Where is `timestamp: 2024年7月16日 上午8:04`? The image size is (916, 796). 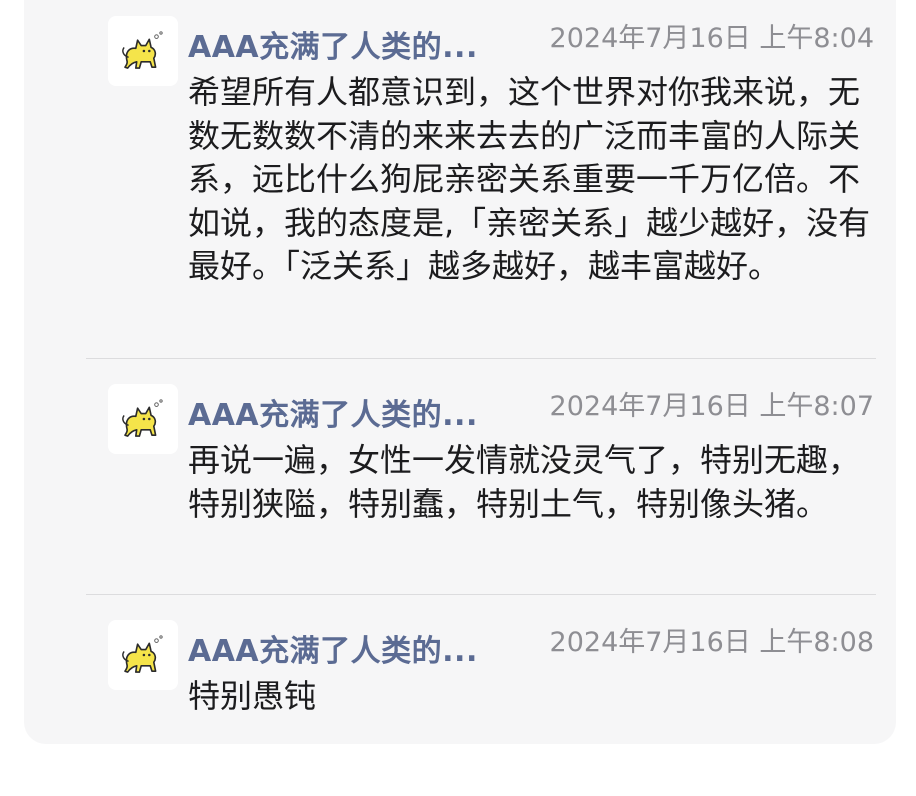
timestamp: 2024年7月16日 上午8:04 is located at coordinates (711, 38).